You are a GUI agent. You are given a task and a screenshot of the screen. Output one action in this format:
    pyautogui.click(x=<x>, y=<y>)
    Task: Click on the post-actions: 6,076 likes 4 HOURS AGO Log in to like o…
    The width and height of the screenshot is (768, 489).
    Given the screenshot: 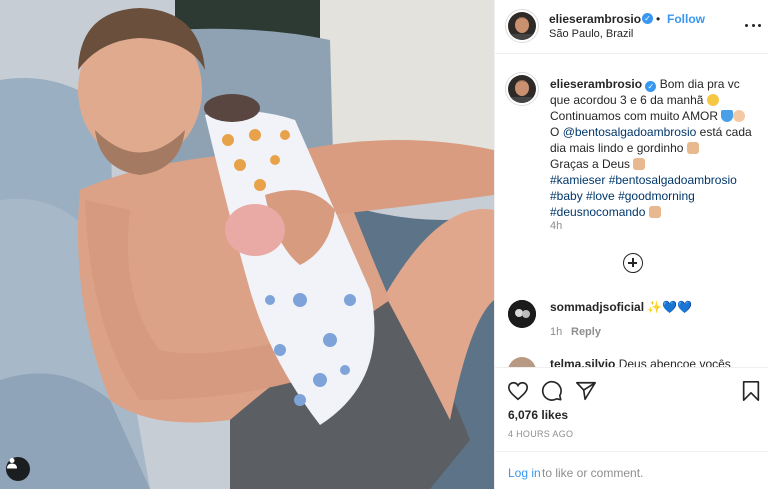 What is the action you would take?
    pyautogui.click(x=631, y=428)
    